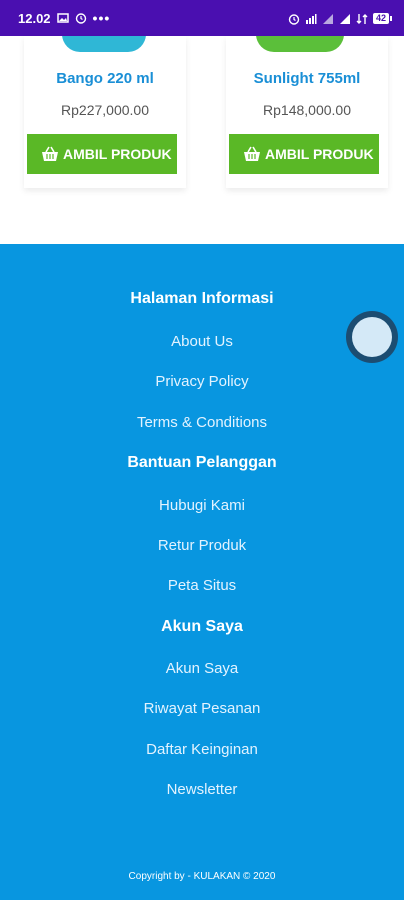 This screenshot has width=404, height=900. What do you see at coordinates (105, 78) in the screenshot?
I see `product-name: Bango 220 ml` at bounding box center [105, 78].